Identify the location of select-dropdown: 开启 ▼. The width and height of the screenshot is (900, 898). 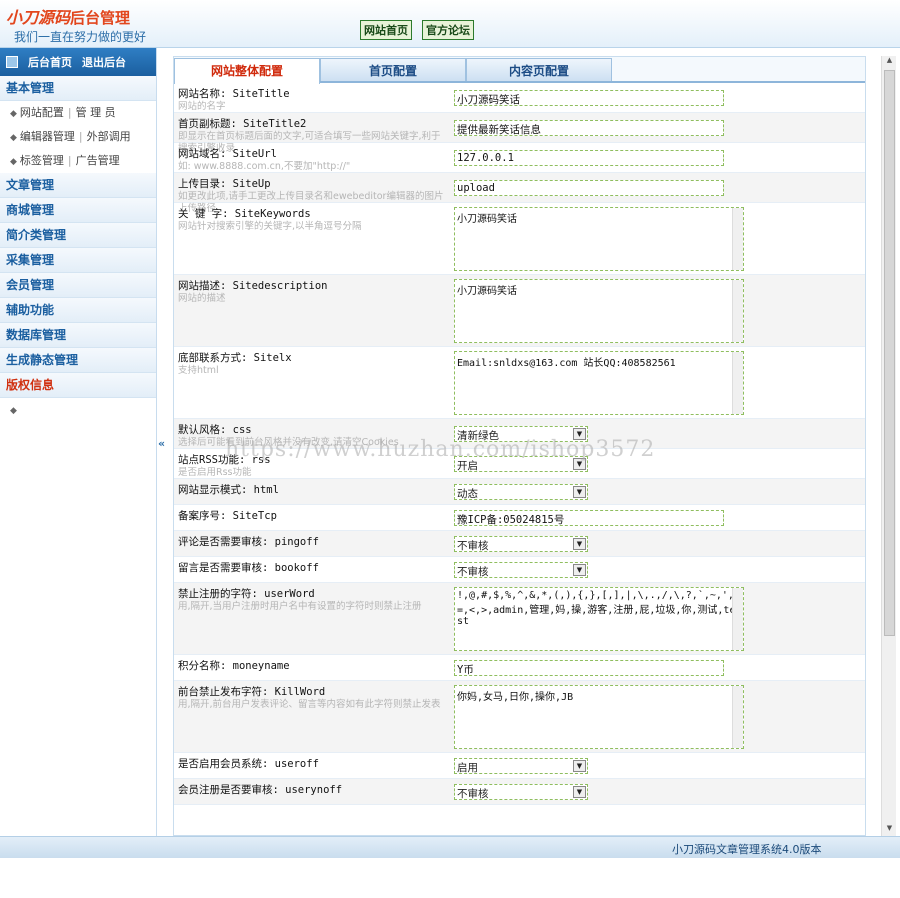
(521, 463).